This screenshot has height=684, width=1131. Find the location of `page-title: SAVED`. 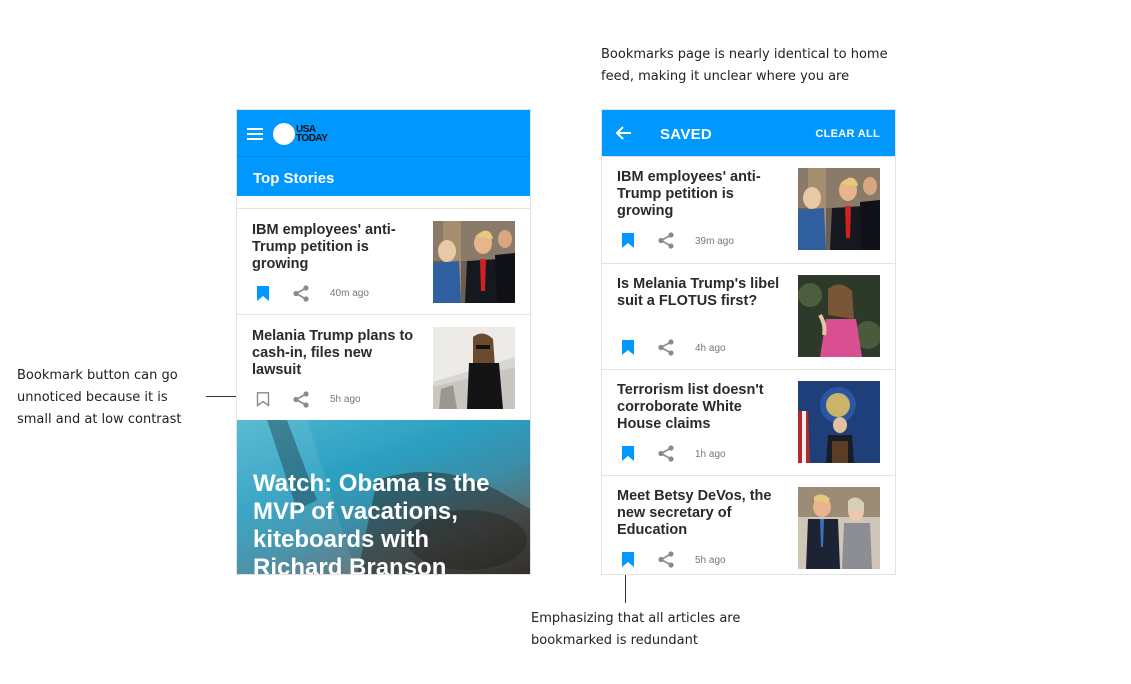

page-title: SAVED is located at coordinates (686, 134).